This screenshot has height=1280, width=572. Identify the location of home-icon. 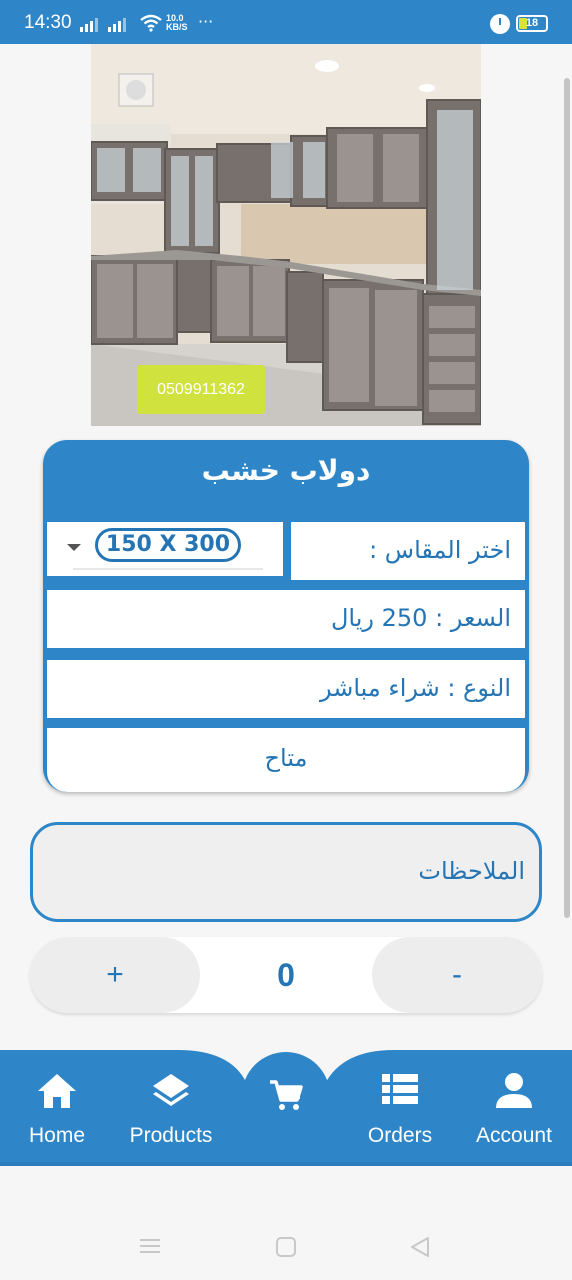
(57, 1091).